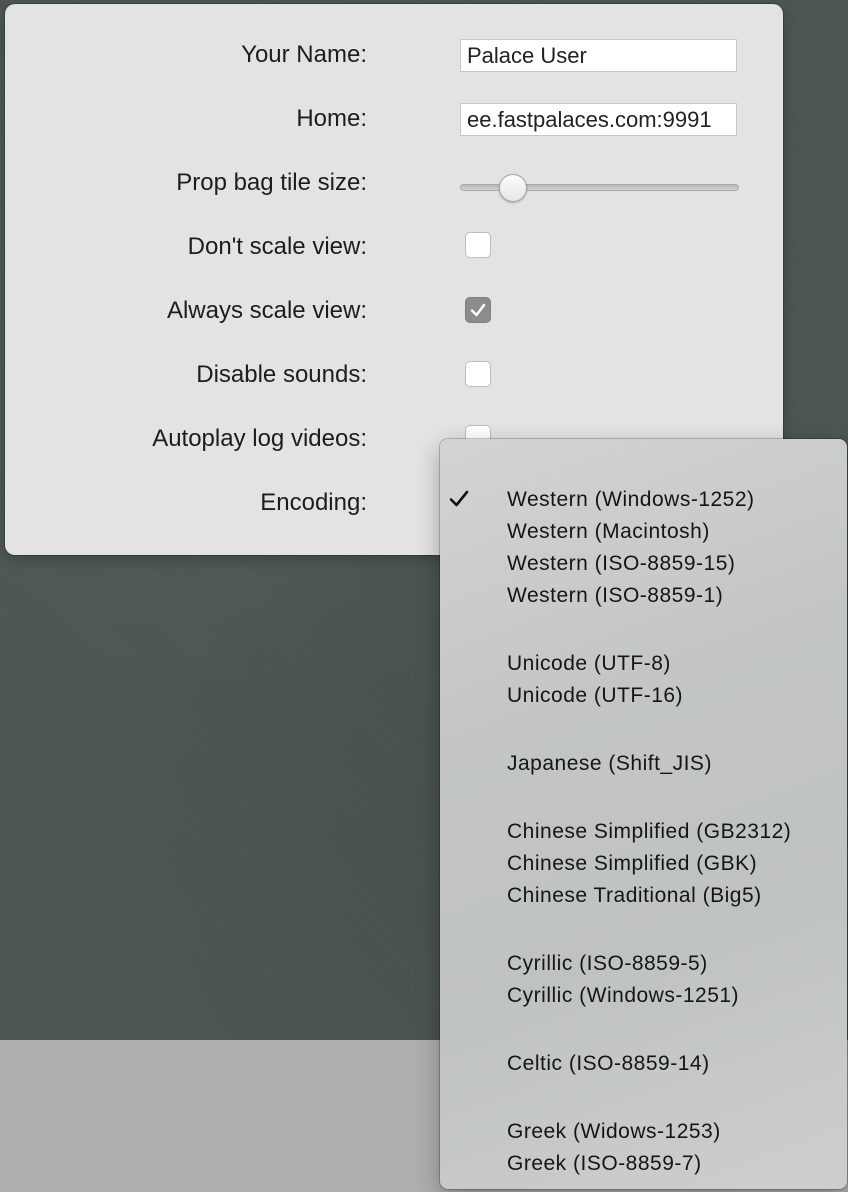  What do you see at coordinates (478, 245) in the screenshot?
I see `dont-scale-view-checkbox` at bounding box center [478, 245].